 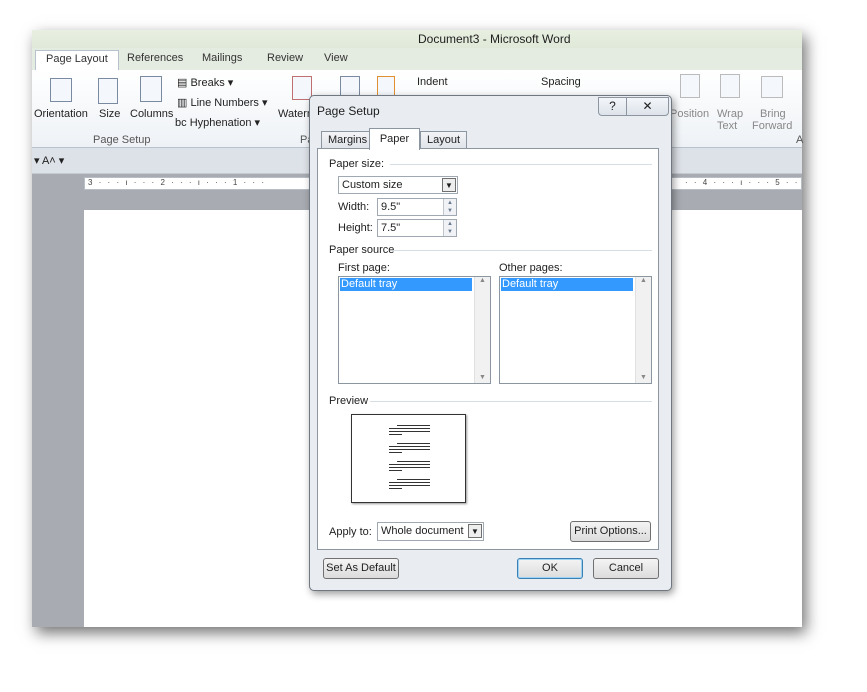 I want to click on page-preview, so click(x=408, y=458).